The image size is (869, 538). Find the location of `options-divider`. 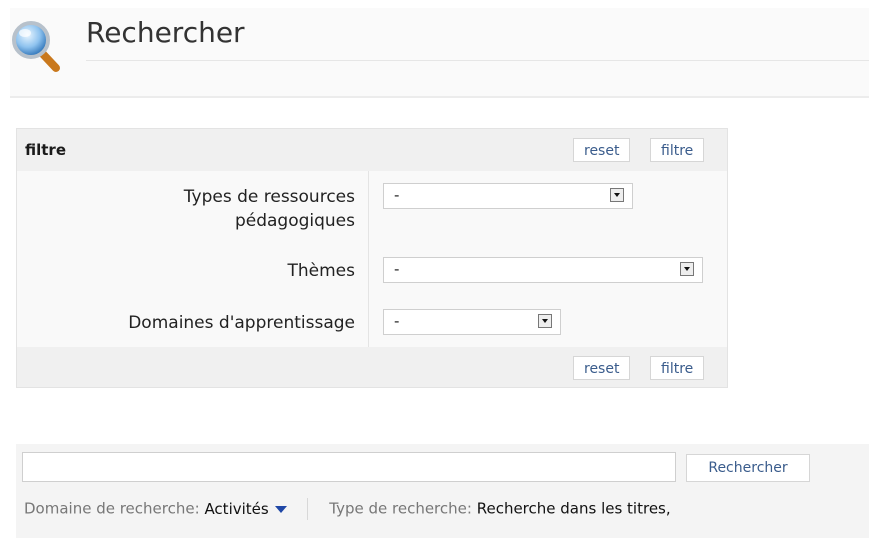

options-divider is located at coordinates (308, 509).